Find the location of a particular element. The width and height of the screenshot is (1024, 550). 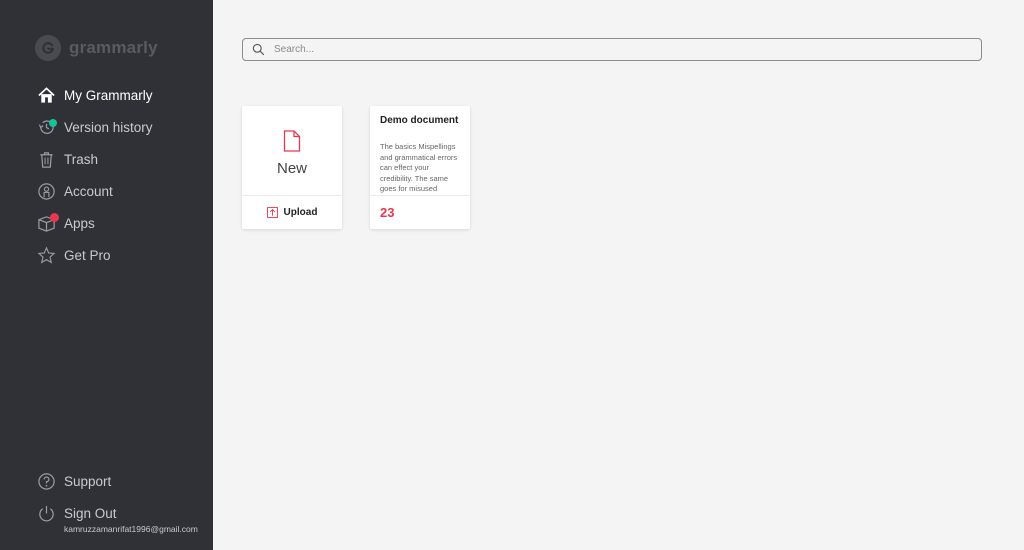

sidebar-item-support: Support is located at coordinates (106, 481).